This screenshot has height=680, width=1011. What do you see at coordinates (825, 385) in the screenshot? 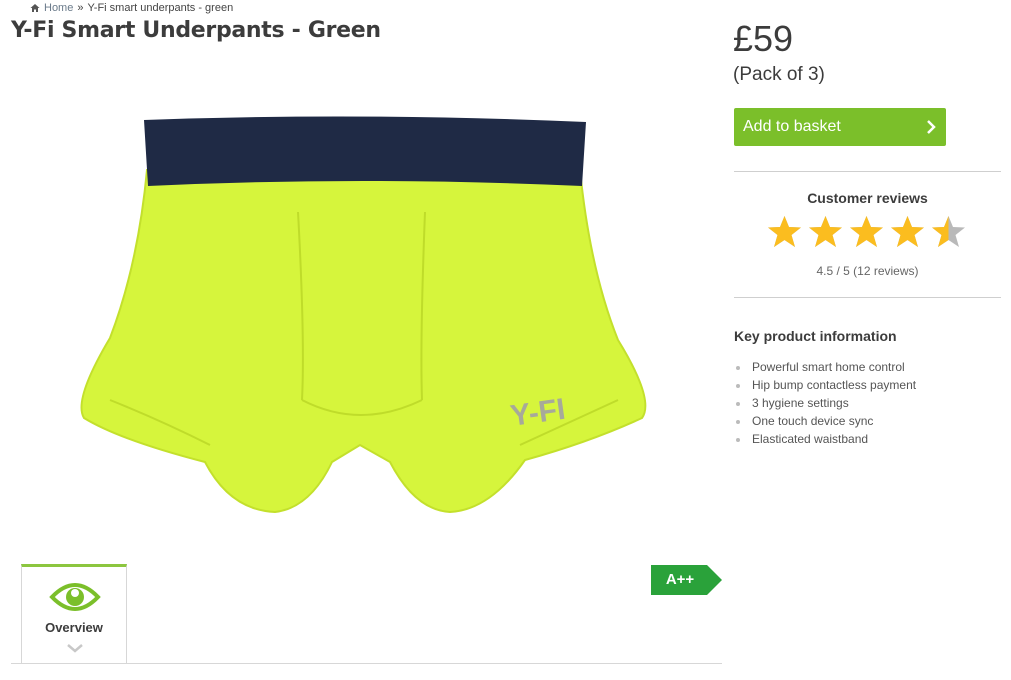
I see `feature-item: Hip bump contactless payment` at bounding box center [825, 385].